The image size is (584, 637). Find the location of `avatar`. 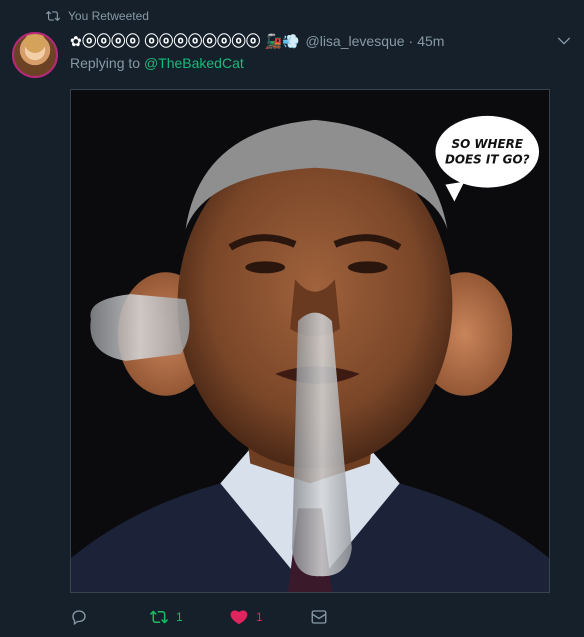

avatar is located at coordinates (35, 55).